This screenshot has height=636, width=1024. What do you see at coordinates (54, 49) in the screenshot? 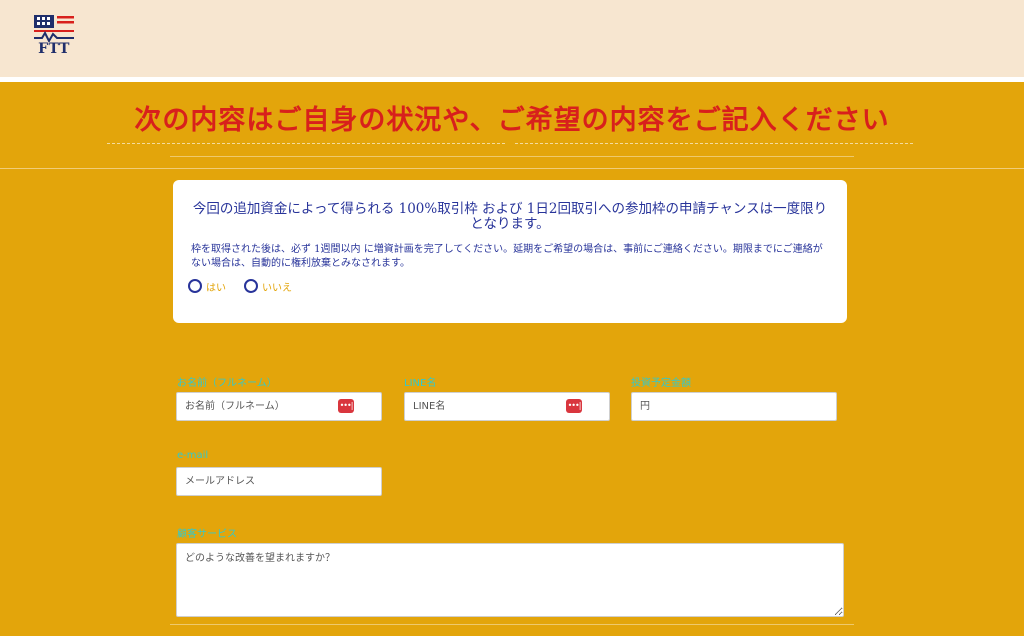
I see `logo-text: FTT` at bounding box center [54, 49].